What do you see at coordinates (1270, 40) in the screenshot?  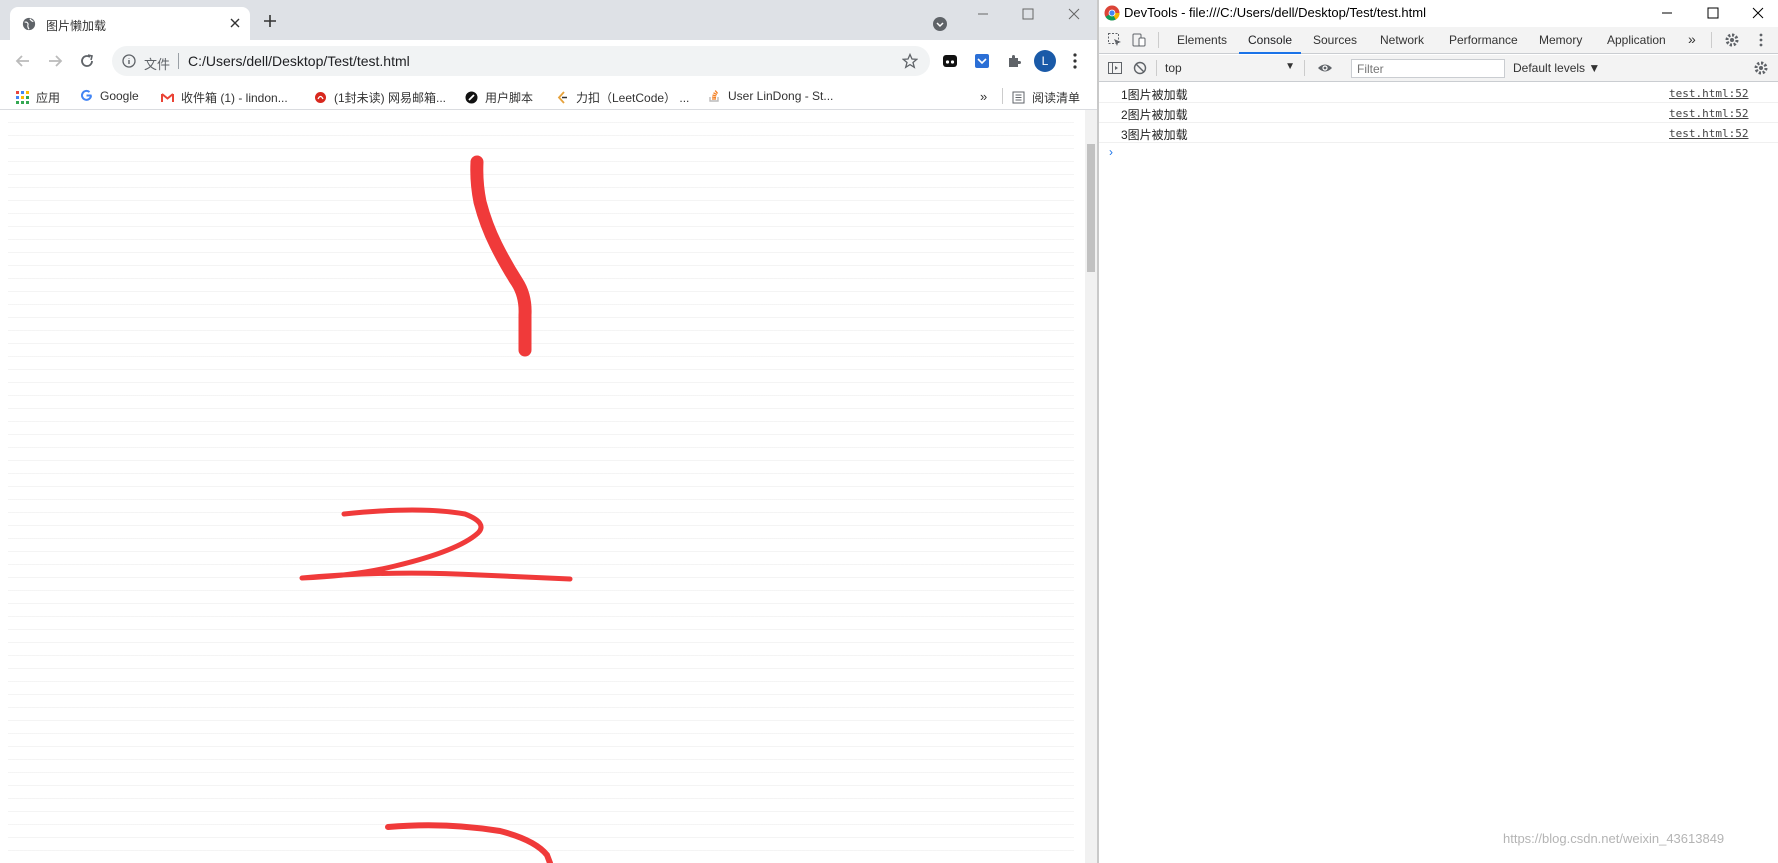 I see `tab-console: Console` at bounding box center [1270, 40].